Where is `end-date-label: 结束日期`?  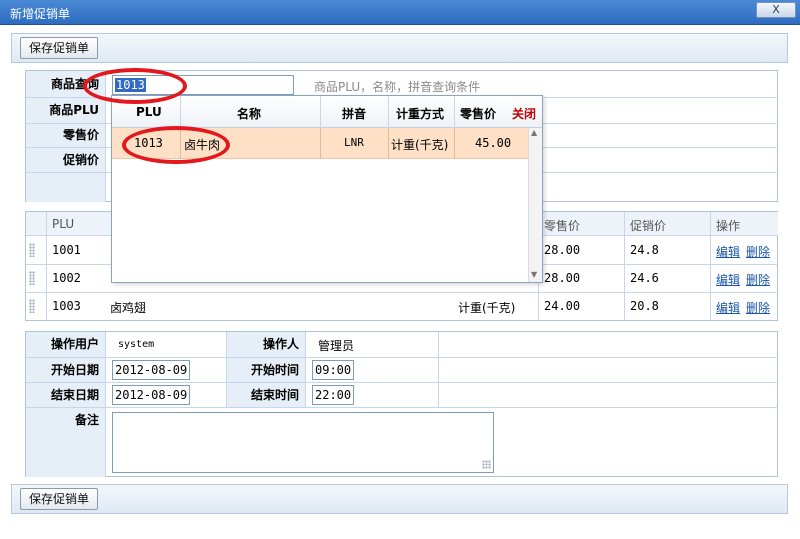 end-date-label: 结束日期 is located at coordinates (66, 395).